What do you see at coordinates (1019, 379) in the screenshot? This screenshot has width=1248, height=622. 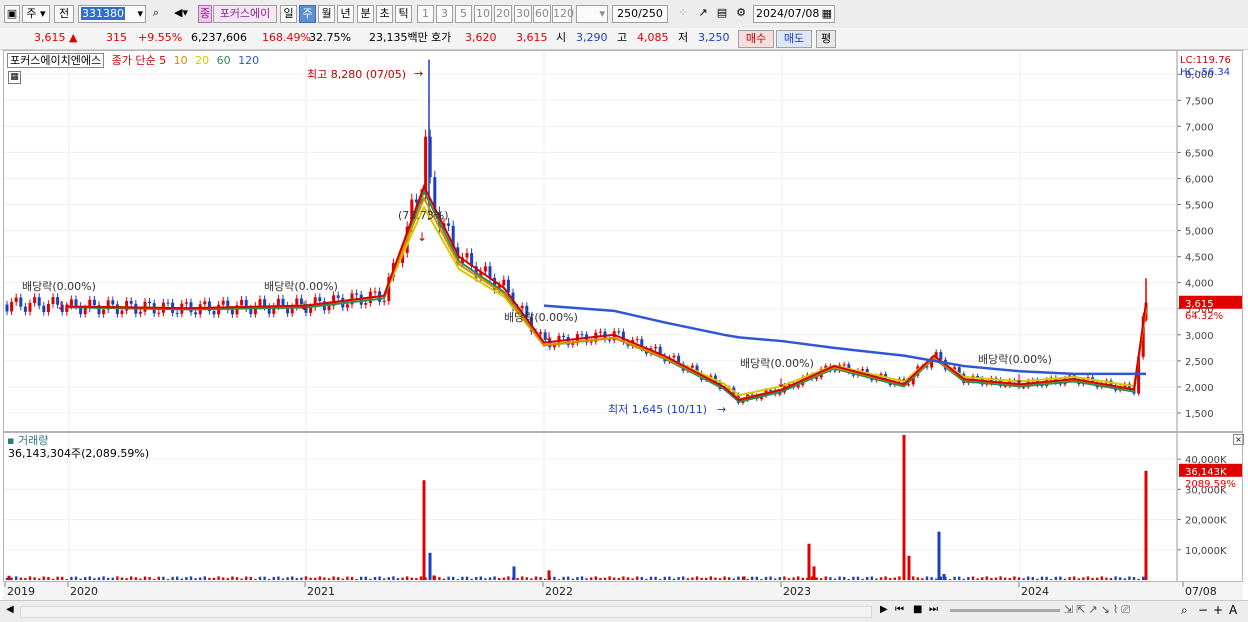 I see `dividend-arrow-icon: ↓` at bounding box center [1019, 379].